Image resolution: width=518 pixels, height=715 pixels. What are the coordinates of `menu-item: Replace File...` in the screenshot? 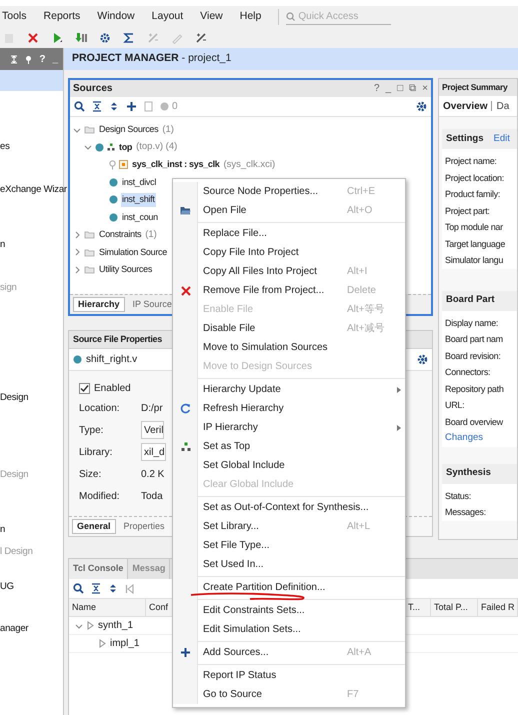 It's located at (289, 233).